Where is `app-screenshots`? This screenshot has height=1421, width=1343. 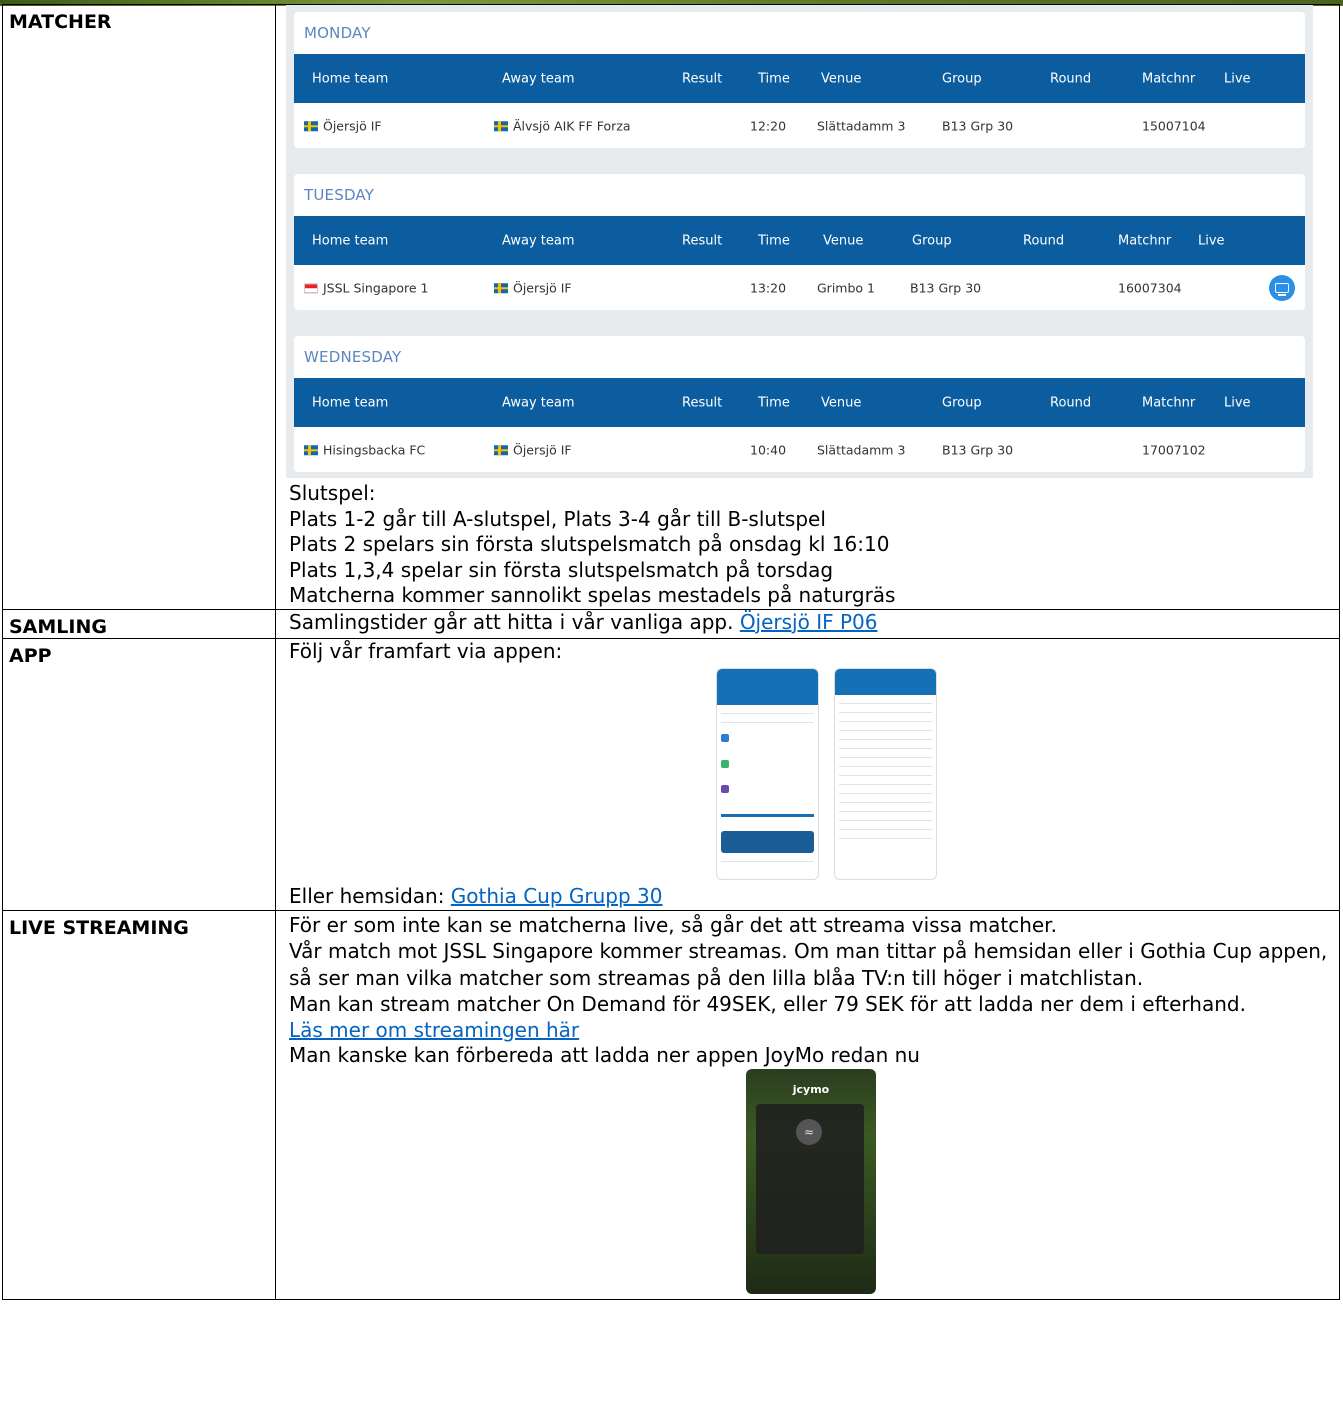 app-screenshots is located at coordinates (807, 774).